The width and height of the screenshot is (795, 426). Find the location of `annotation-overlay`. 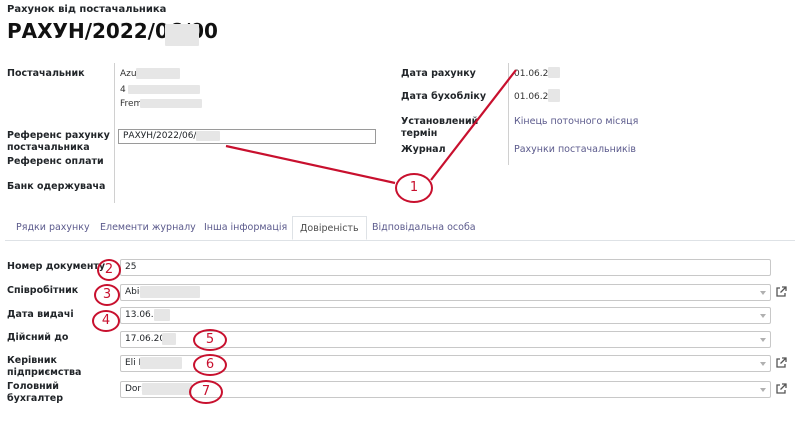

annotation-overlay is located at coordinates (371, 127).